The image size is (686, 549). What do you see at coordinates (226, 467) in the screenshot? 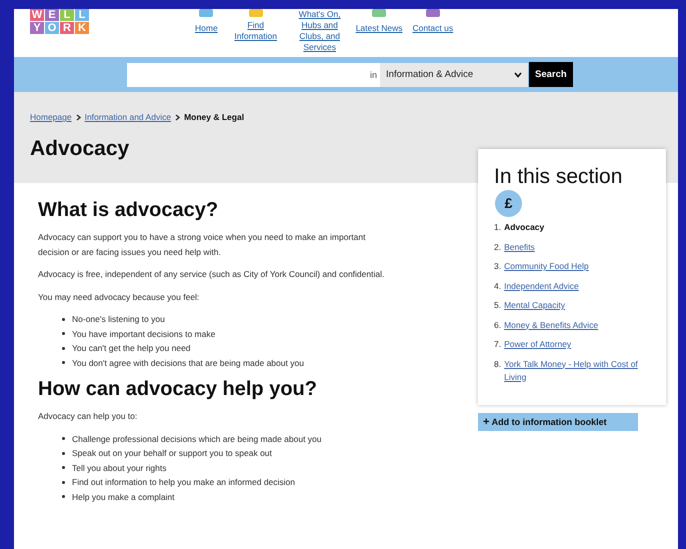
I see `list-item: Tell you about your rights` at bounding box center [226, 467].